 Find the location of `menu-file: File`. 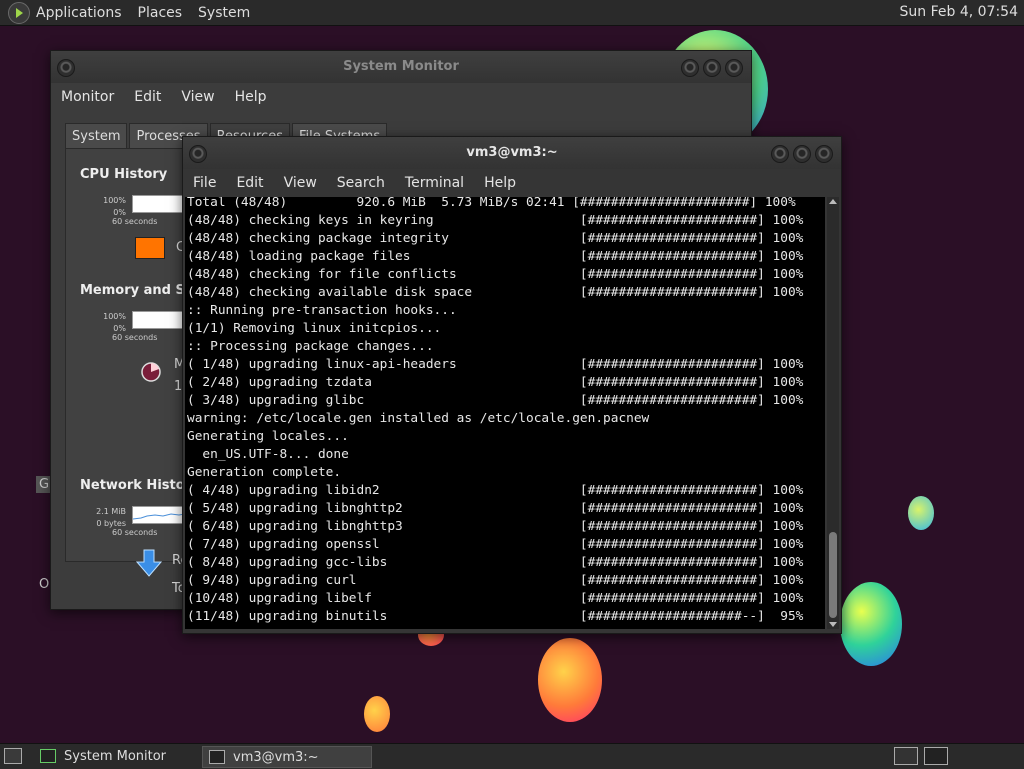

menu-file: File is located at coordinates (204, 183).